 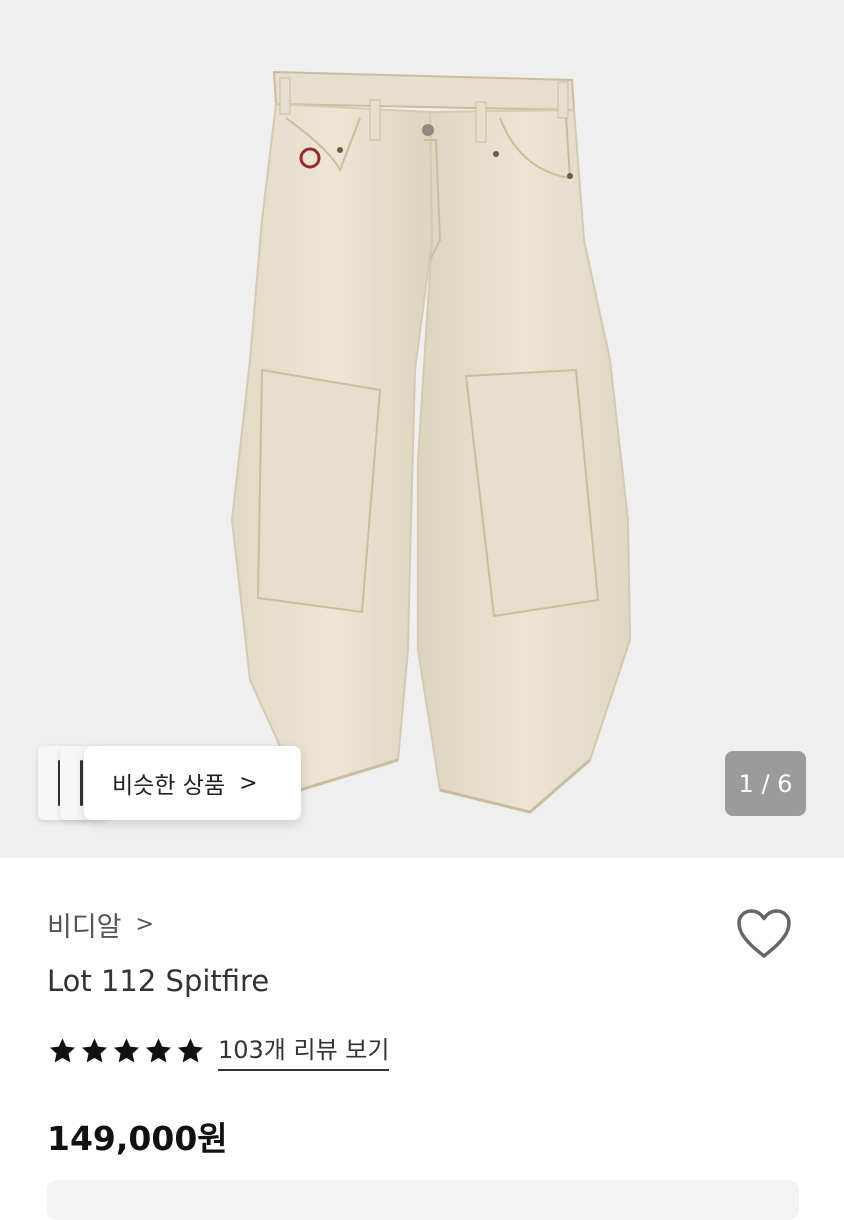 I want to click on image-counter: 1 / 6, so click(x=765, y=783).